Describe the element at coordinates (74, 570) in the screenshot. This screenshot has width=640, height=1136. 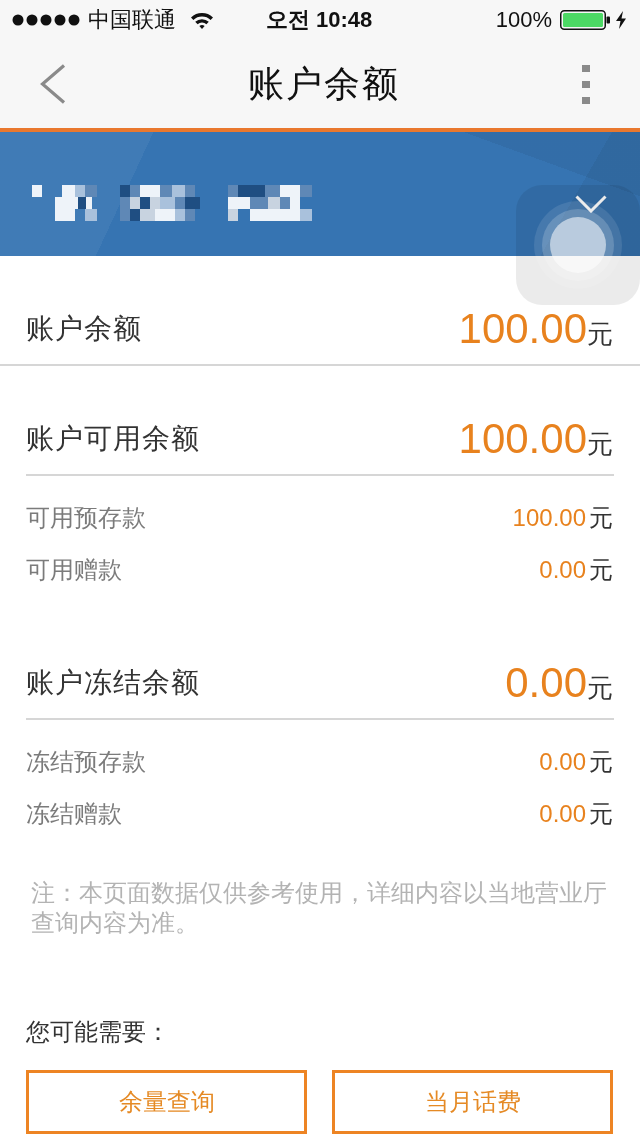
I see `detail-label: 可用赠款` at that location.